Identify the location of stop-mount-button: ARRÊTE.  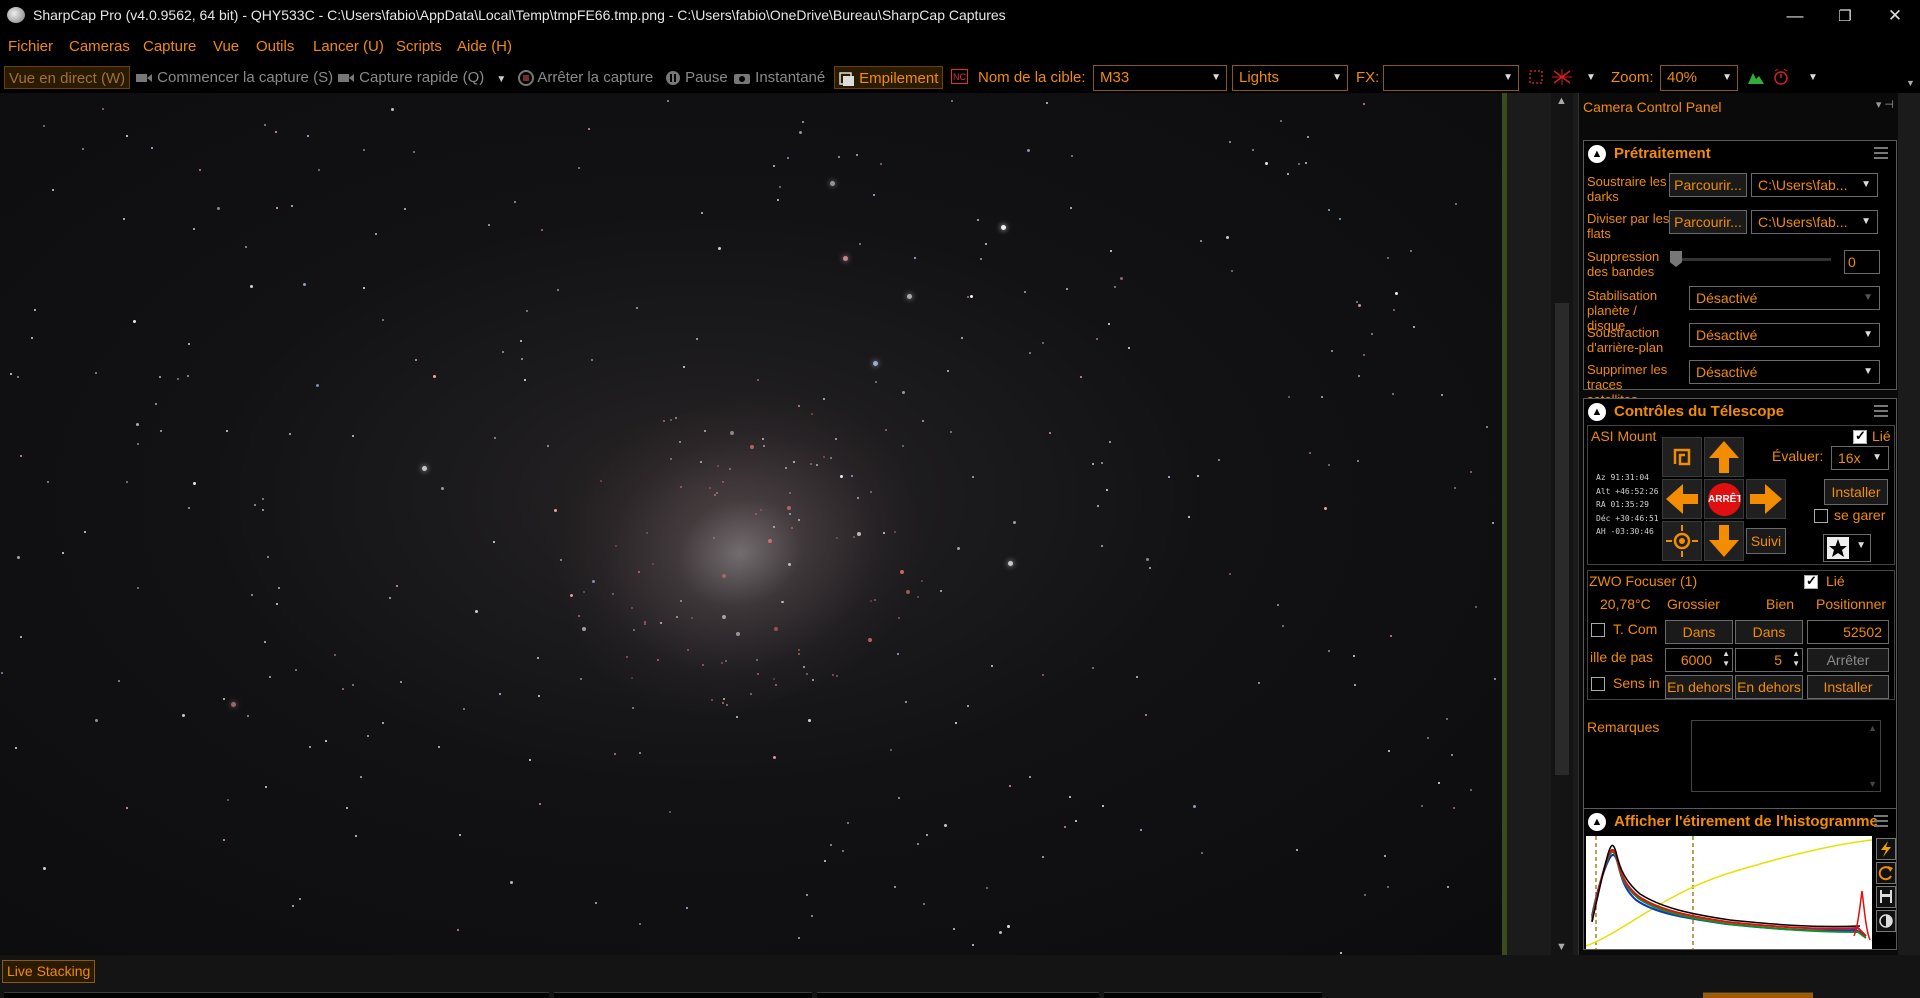
(1724, 499).